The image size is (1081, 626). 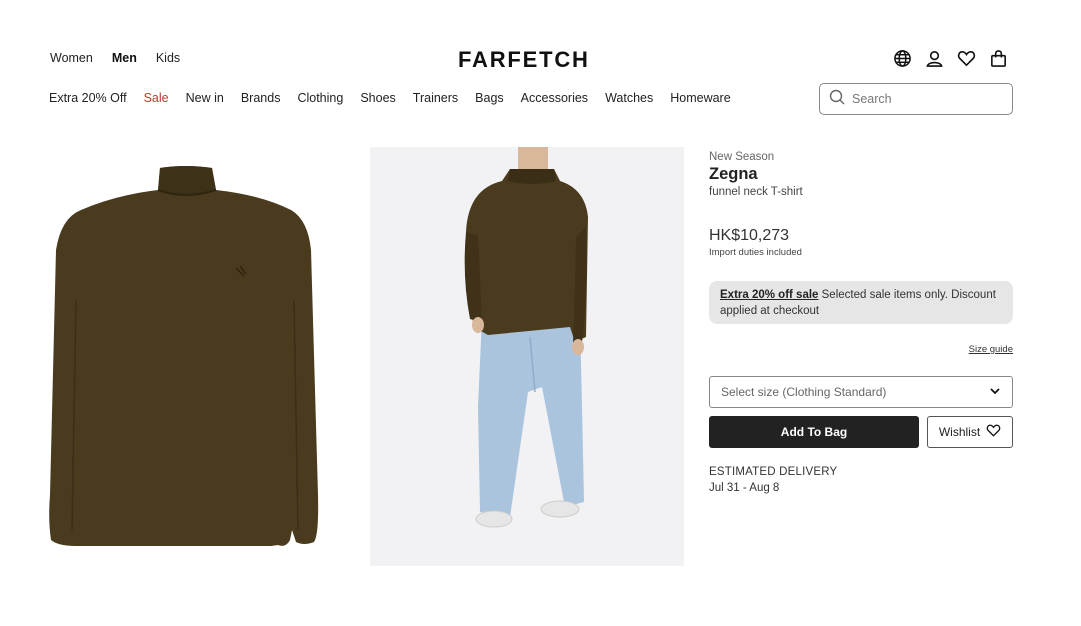 What do you see at coordinates (756, 192) in the screenshot?
I see `product-description: funnel neck T-shirt` at bounding box center [756, 192].